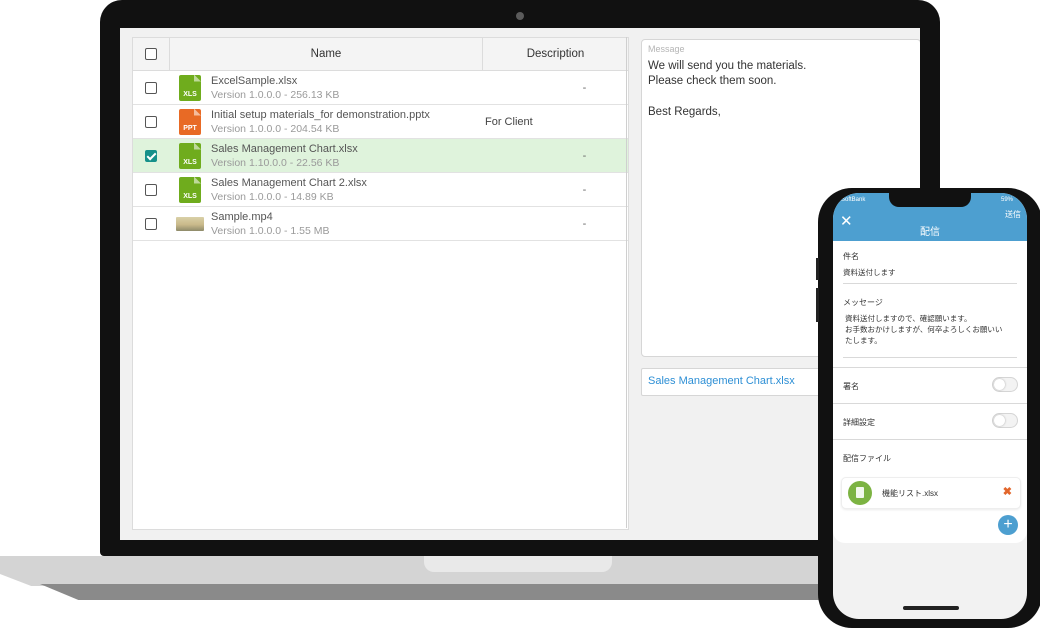 The height and width of the screenshot is (628, 1040). What do you see at coordinates (721, 381) in the screenshot?
I see `attached-file-link: Sales Management Chart.xlsx` at bounding box center [721, 381].